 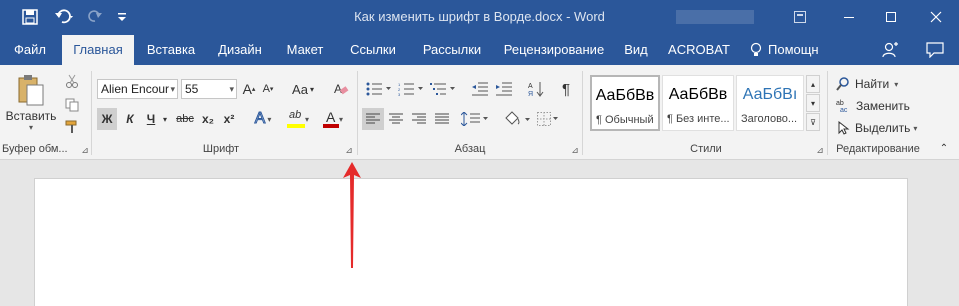 I want to click on justify-icon, so click(x=442, y=119).